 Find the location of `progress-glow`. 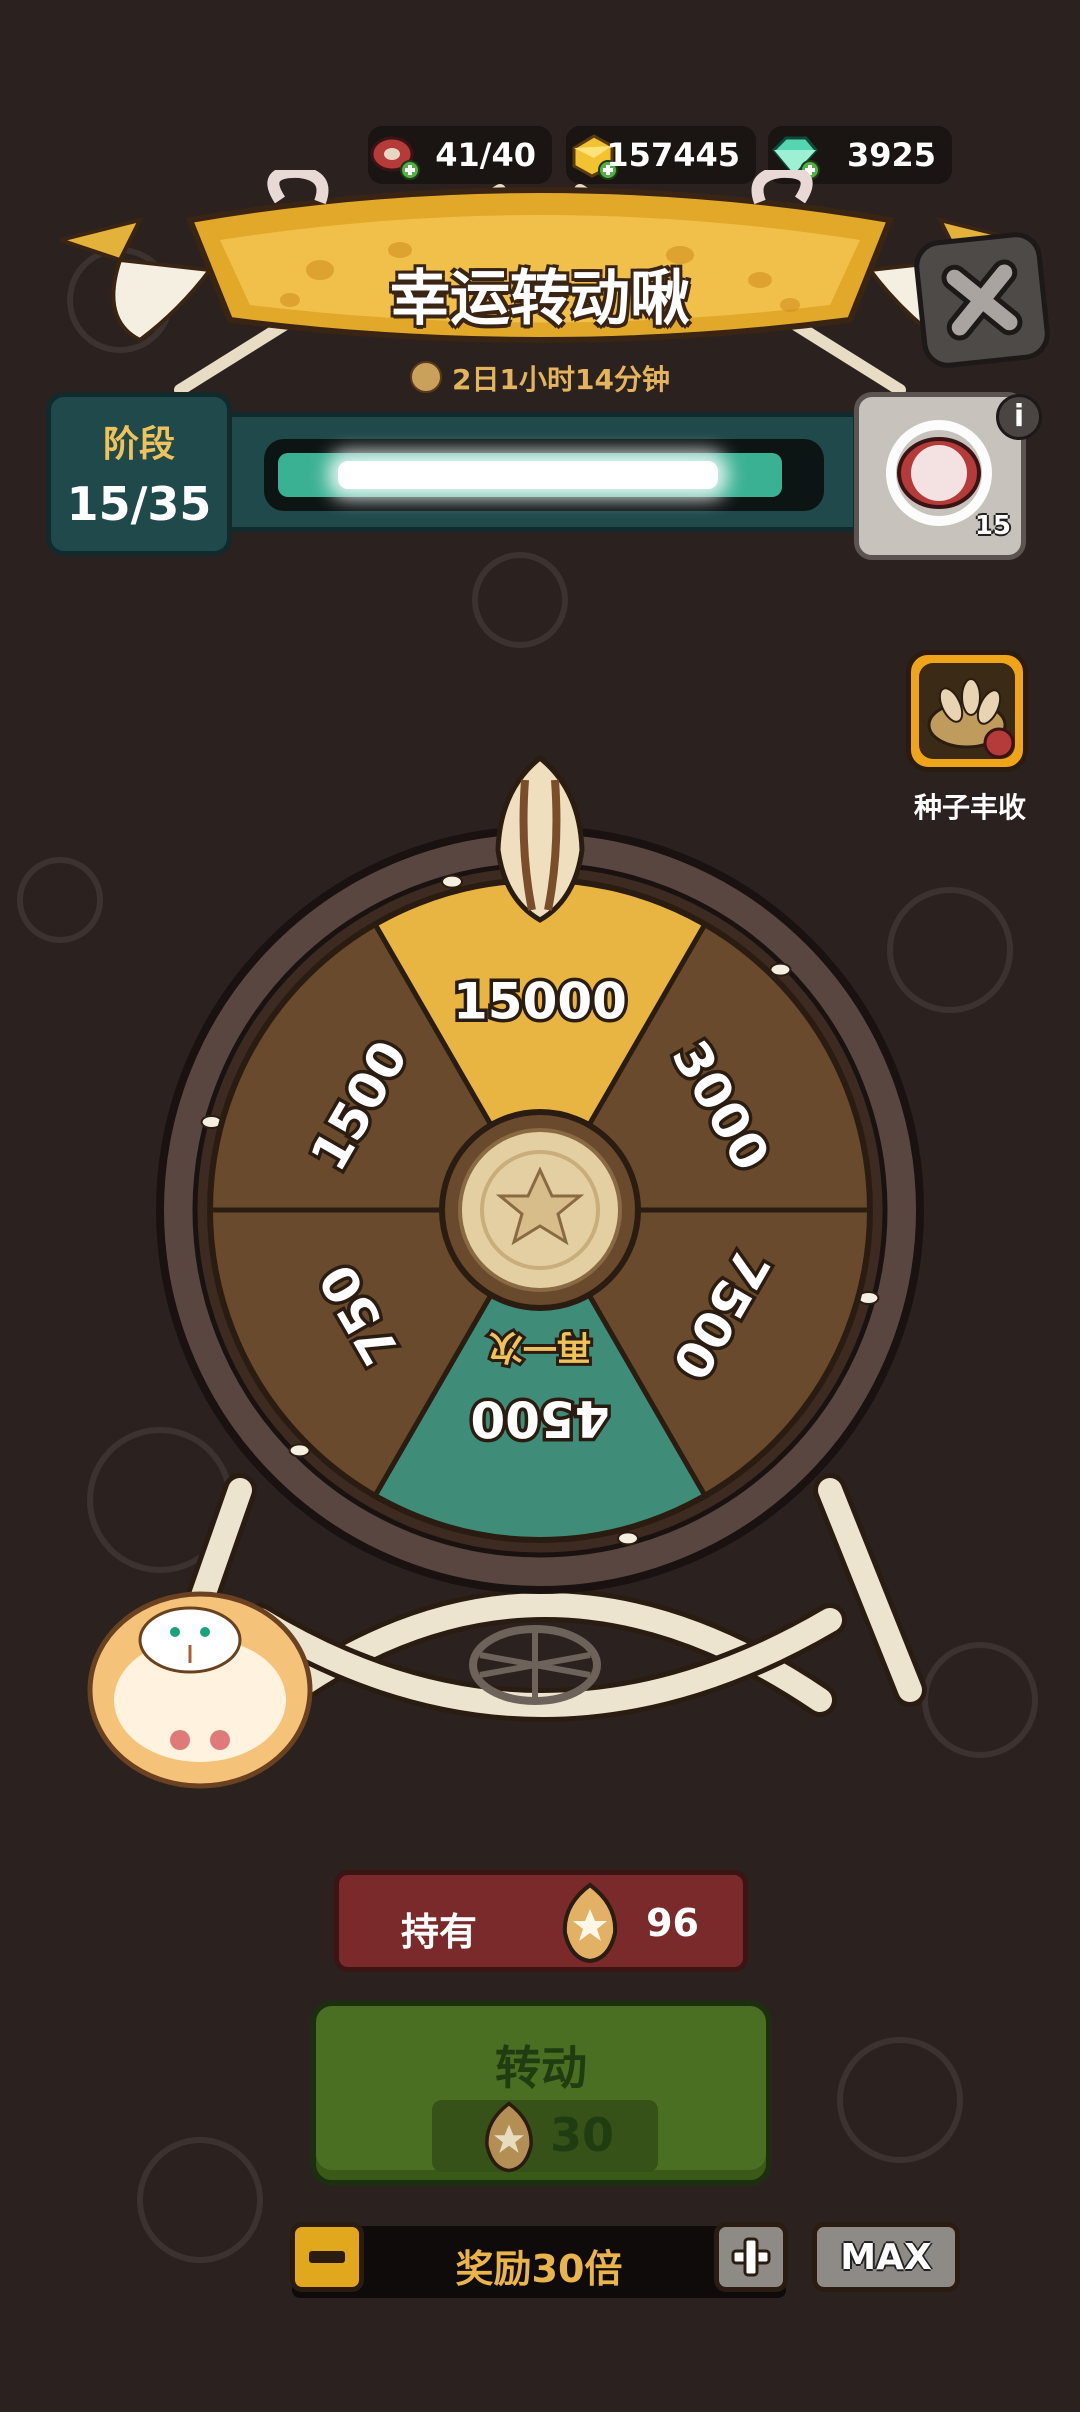

progress-glow is located at coordinates (528, 475).